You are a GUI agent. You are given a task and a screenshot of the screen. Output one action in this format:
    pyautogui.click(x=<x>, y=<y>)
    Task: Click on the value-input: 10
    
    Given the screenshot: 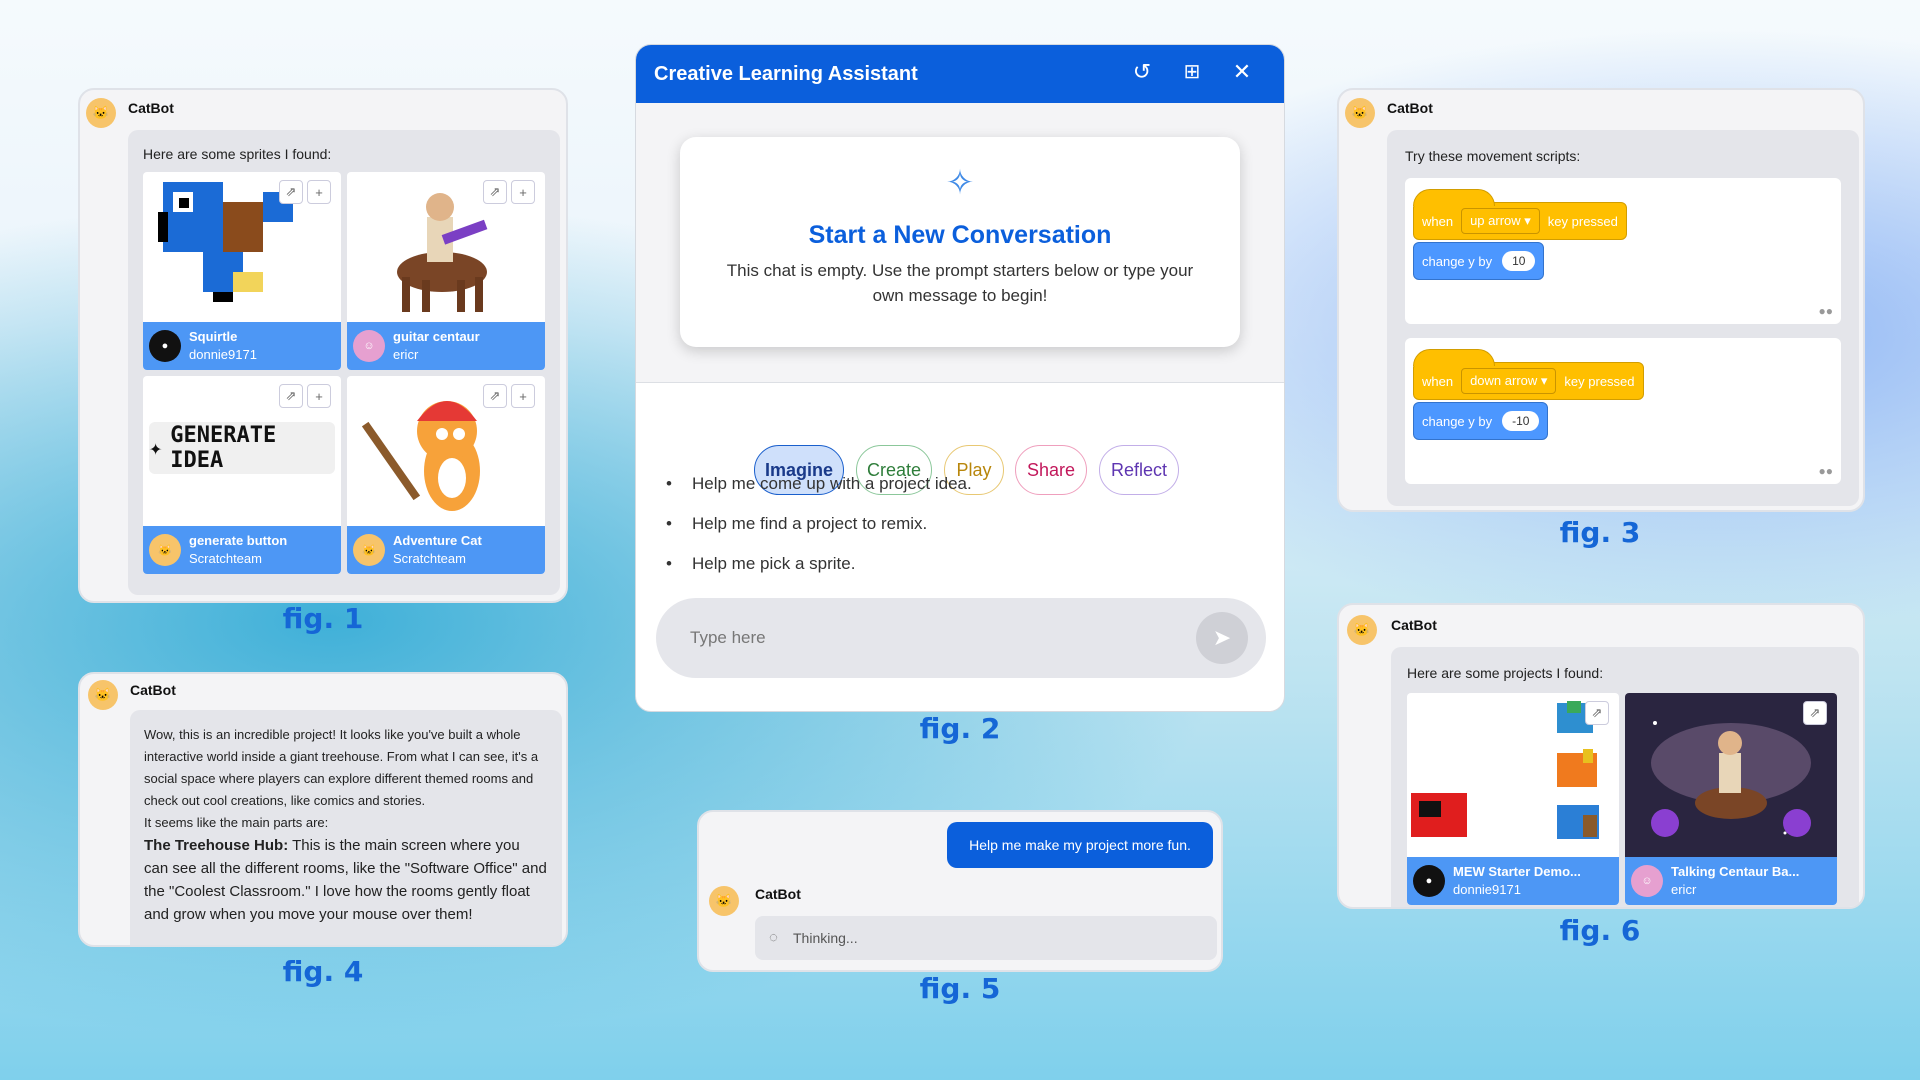 What is the action you would take?
    pyautogui.click(x=1519, y=261)
    